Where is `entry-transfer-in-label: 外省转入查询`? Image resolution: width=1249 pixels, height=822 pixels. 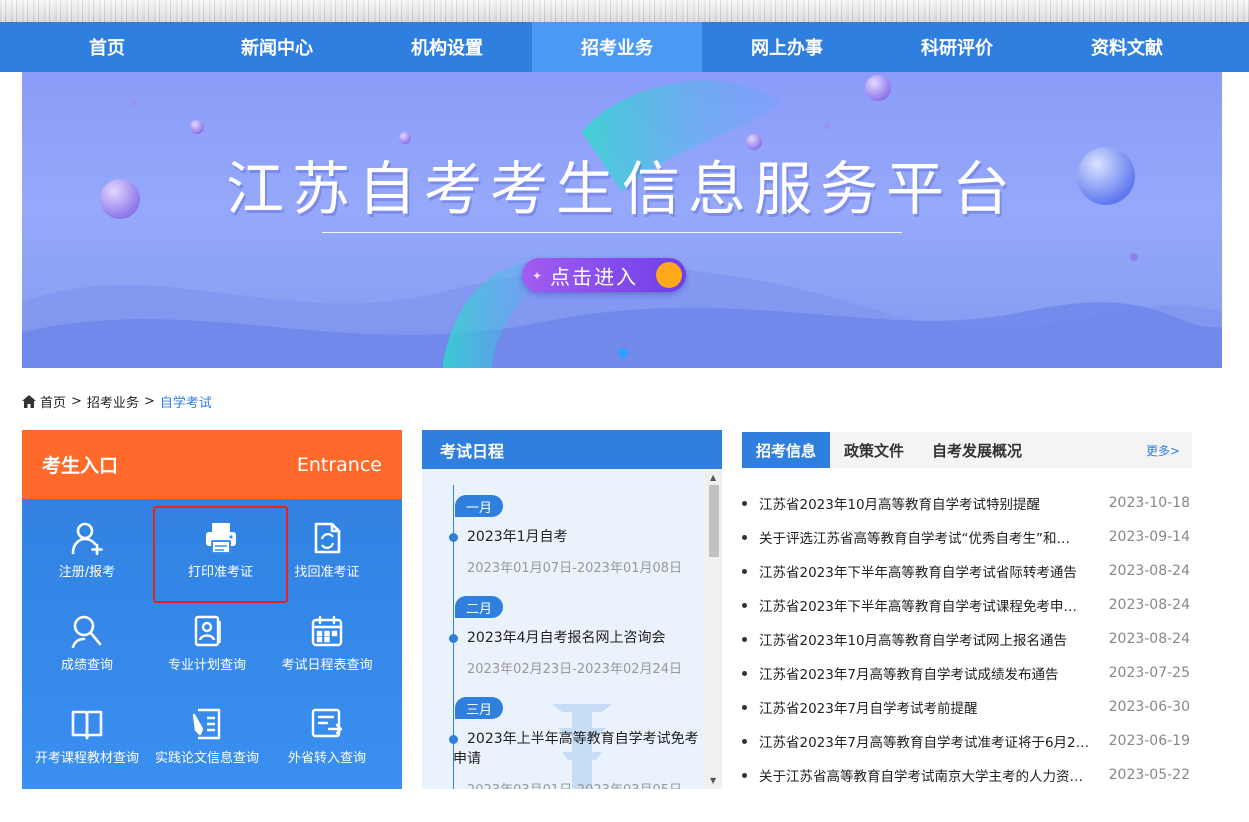 entry-transfer-in-label: 外省转入查询 is located at coordinates (326, 758).